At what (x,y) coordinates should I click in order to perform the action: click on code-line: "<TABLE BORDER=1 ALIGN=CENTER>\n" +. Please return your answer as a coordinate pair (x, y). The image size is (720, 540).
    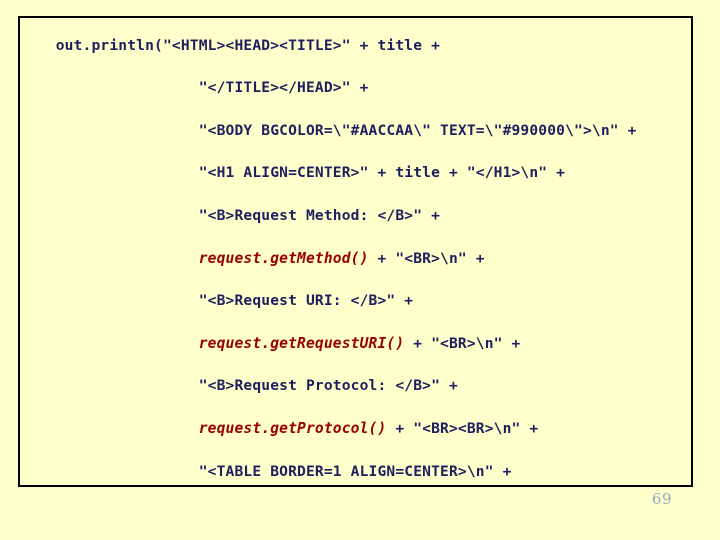
    Looking at the image, I should click on (355, 471).